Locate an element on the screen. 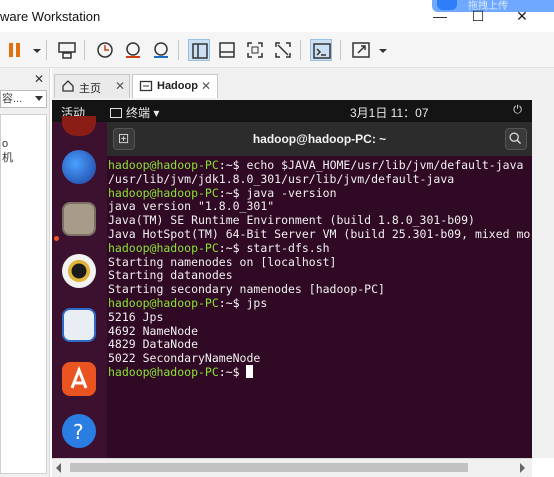 The image size is (554, 477). terminal-output-line: 4829 DataNode is located at coordinates (153, 344).